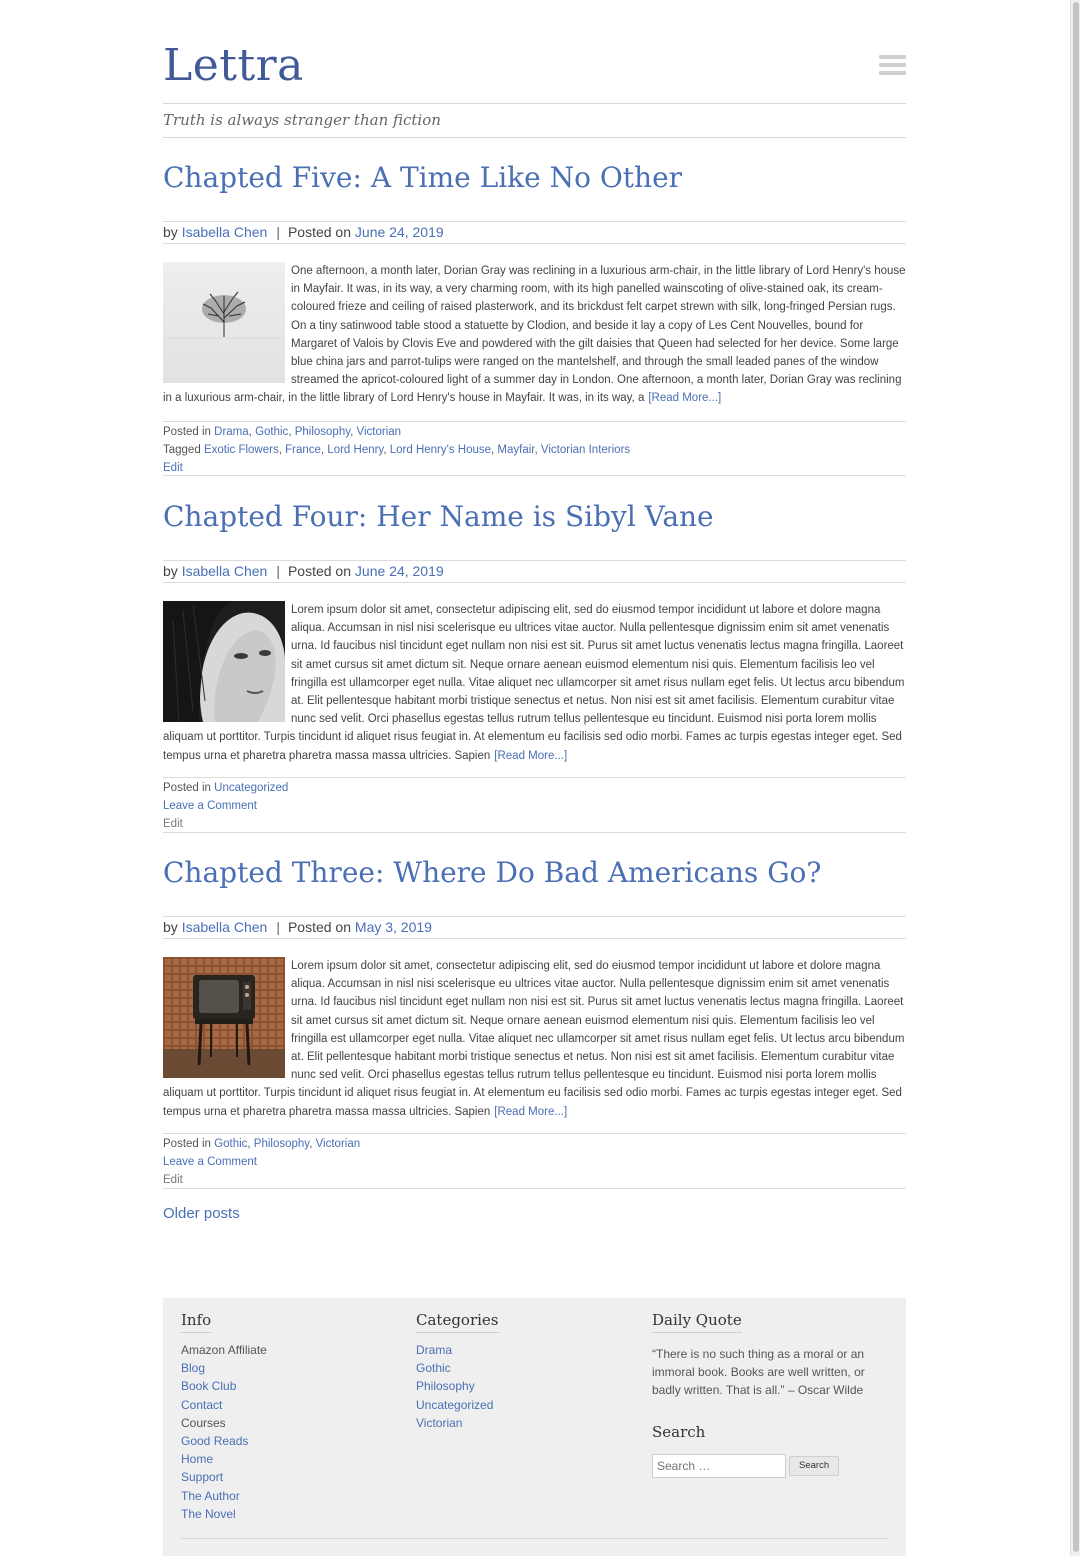 This screenshot has width=1080, height=1556. I want to click on tag-link: Mayfair, so click(515, 450).